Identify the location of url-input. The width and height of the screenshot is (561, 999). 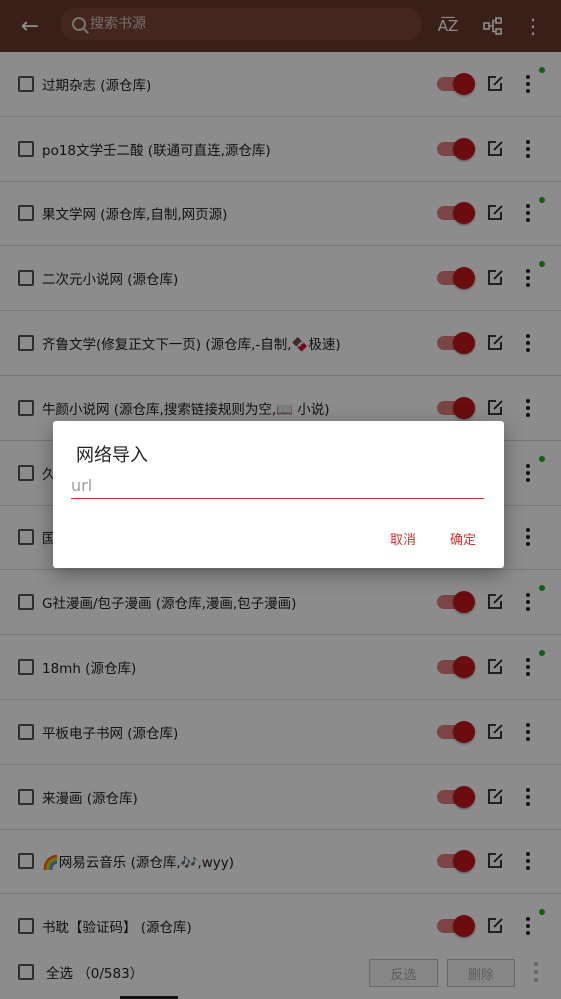
(277, 486).